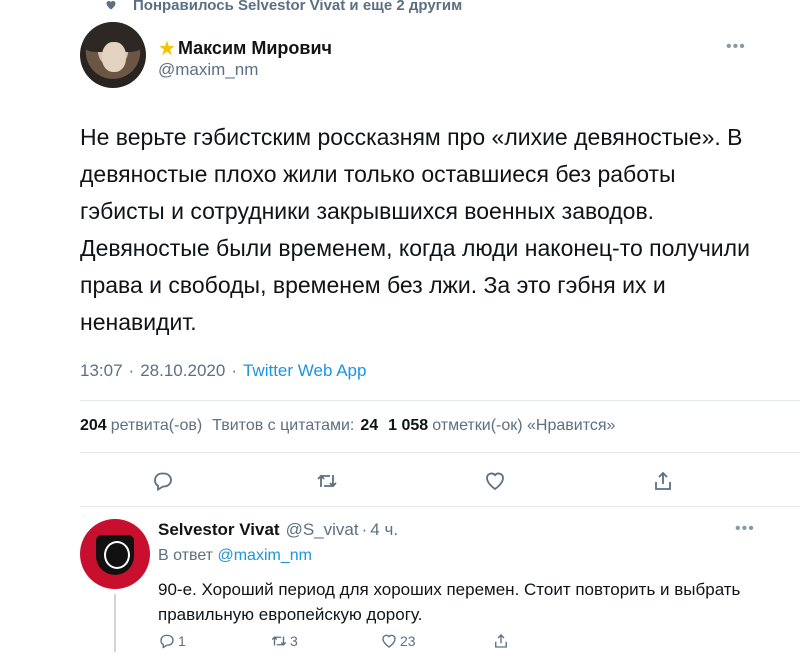  What do you see at coordinates (358, 644) in the screenshot?
I see `reply-actions: 1 3 23` at bounding box center [358, 644].